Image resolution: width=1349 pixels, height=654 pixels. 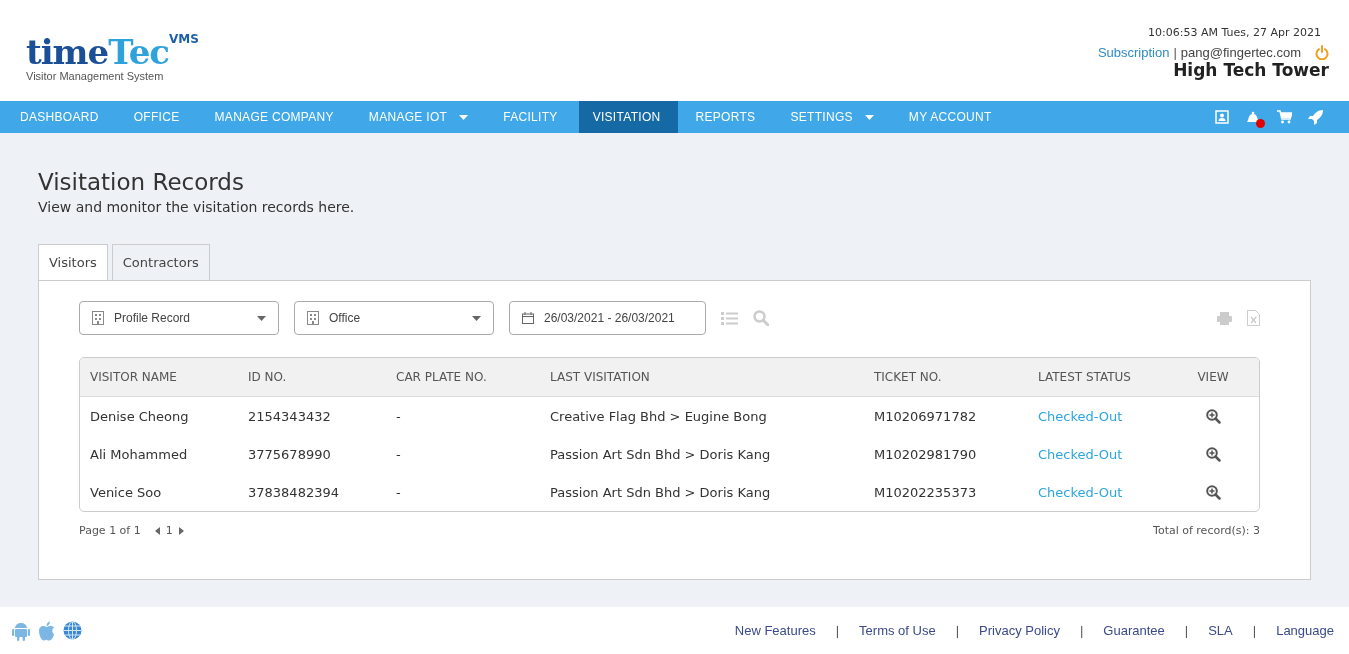 I want to click on site-name: High Tech Tower, so click(x=1251, y=70).